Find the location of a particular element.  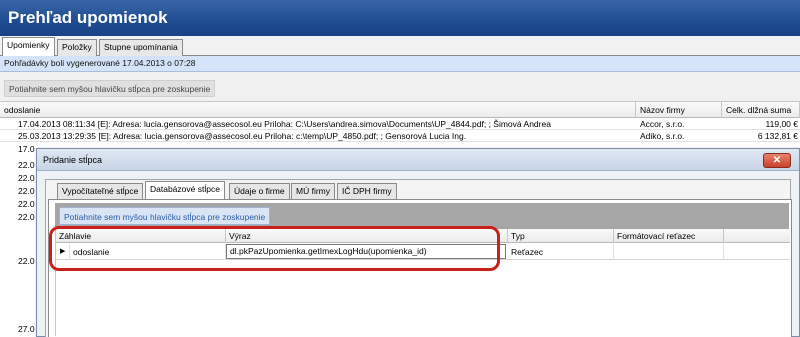

tab-udaje-o-firme: Údaje o firme is located at coordinates (259, 191).